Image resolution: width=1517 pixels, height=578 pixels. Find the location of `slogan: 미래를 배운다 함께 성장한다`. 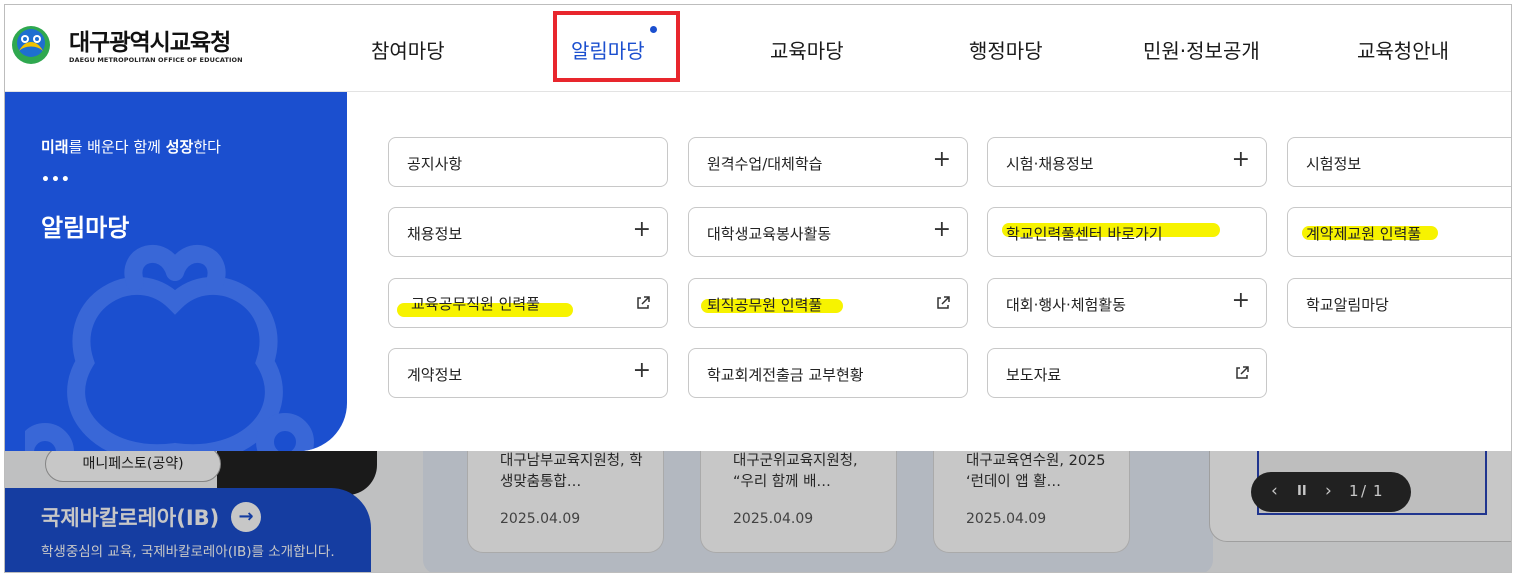

slogan: 미래를 배운다 함께 성장한다 is located at coordinates (131, 147).